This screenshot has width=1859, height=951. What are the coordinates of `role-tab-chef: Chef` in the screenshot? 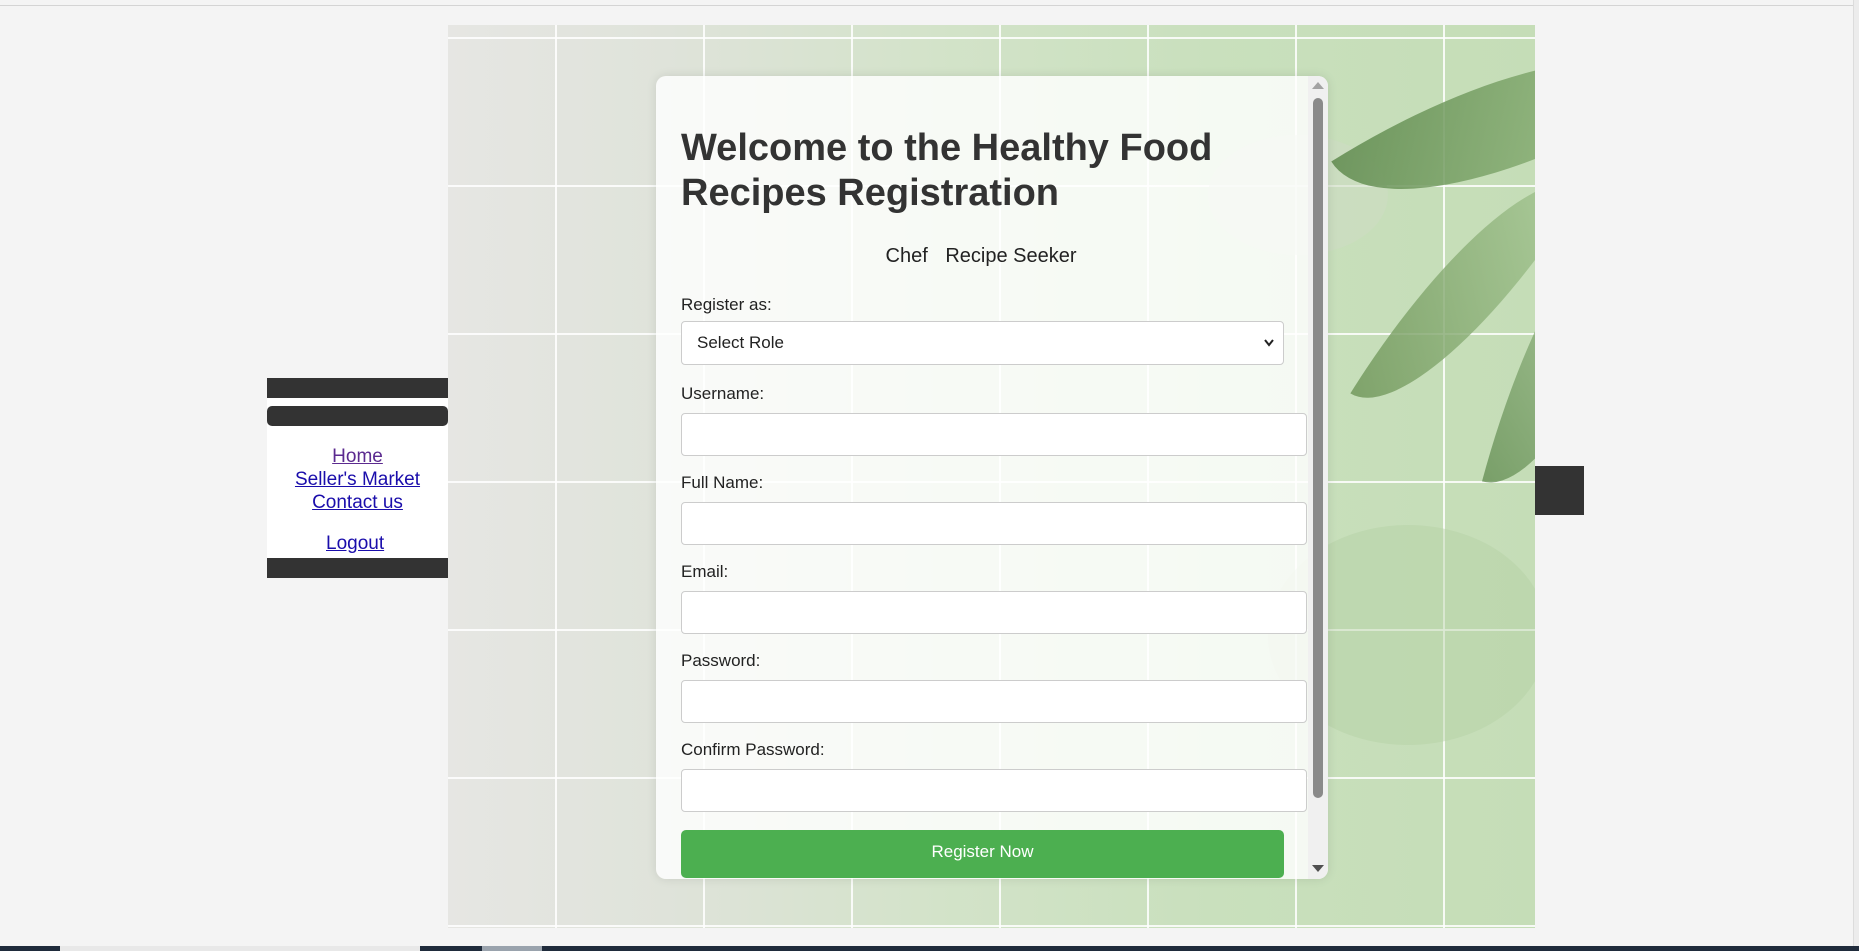 It's located at (907, 256).